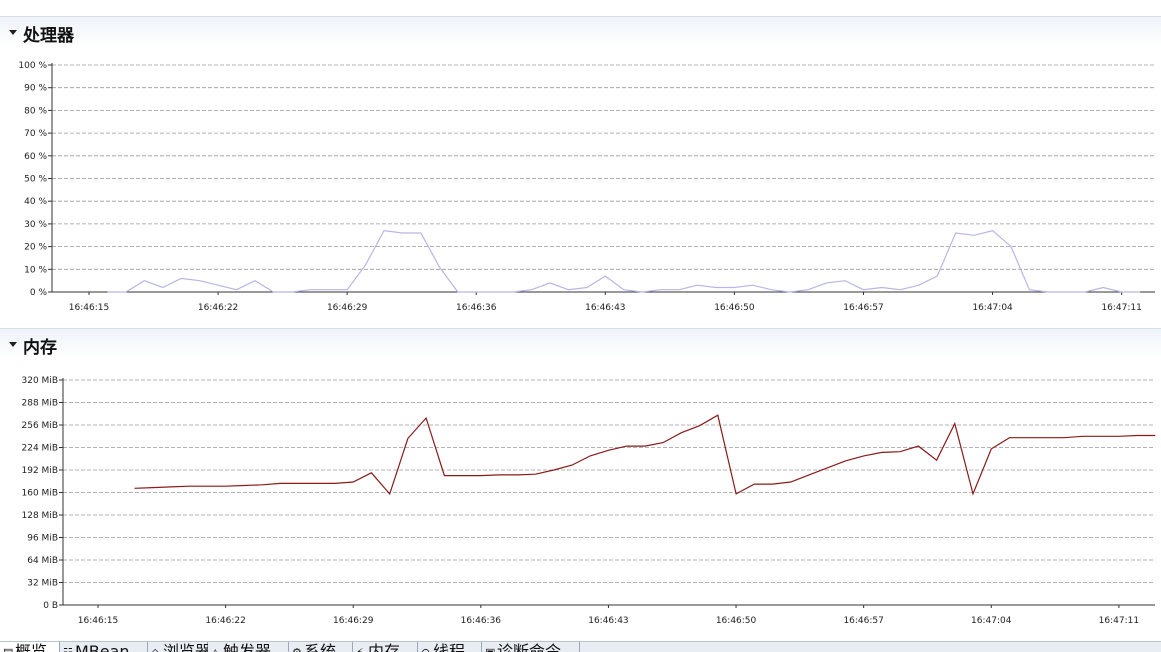 This screenshot has width=1161, height=652. Describe the element at coordinates (353, 621) in the screenshot. I see `memory-x-tick-label: 16:46:29` at that location.